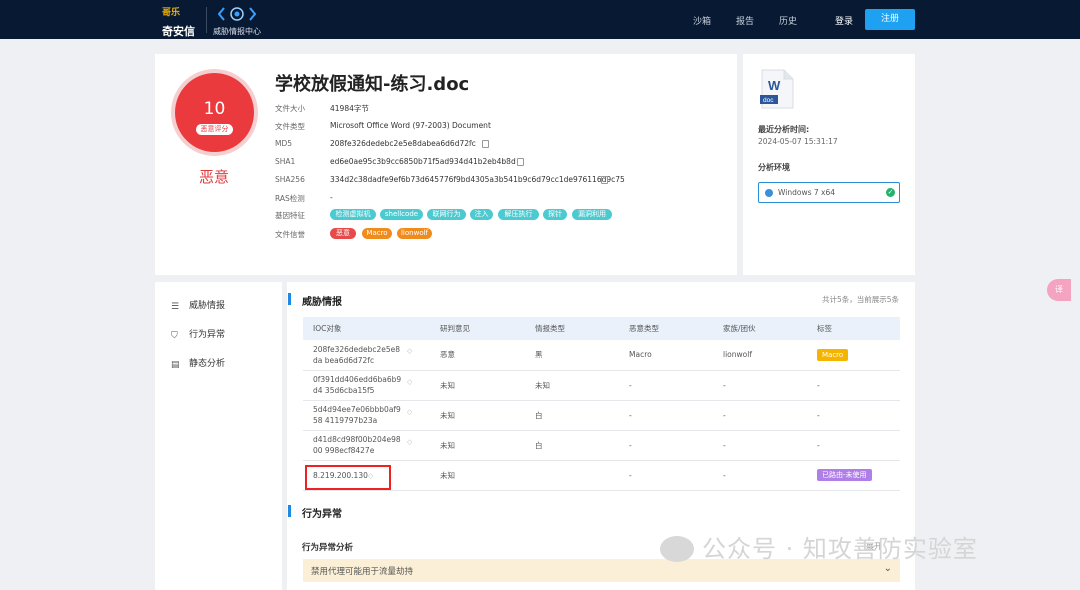 The width and height of the screenshot is (1080, 590). Describe the element at coordinates (401, 214) in the screenshot. I see `gene-tag: shellcode` at that location.